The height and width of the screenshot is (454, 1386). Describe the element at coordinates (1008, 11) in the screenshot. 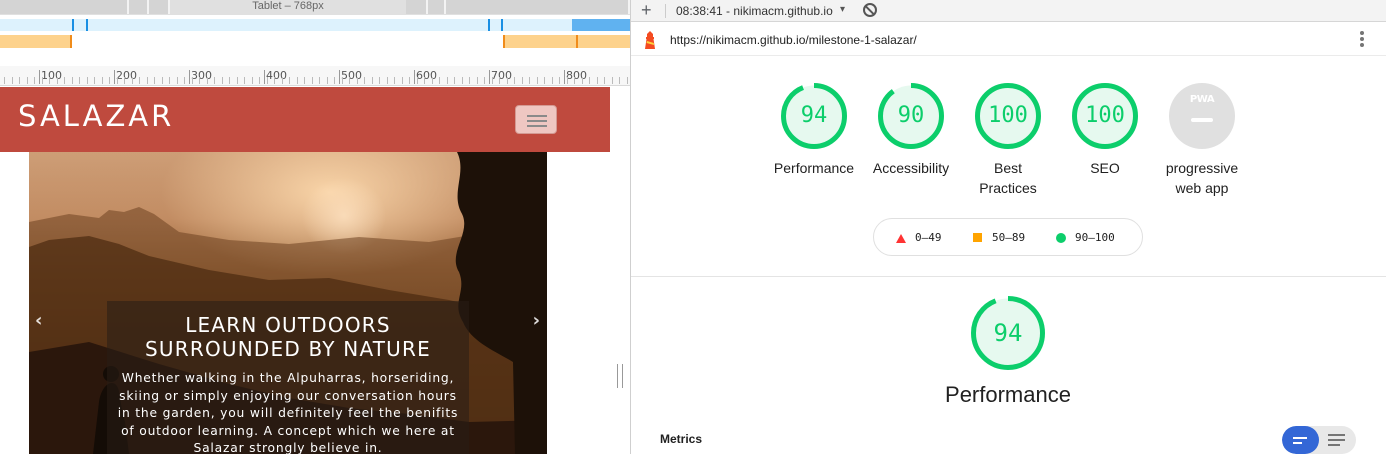

I see `lighthouse-toolbar: + 08:38:41 - nikimacm.github.io ▾` at that location.